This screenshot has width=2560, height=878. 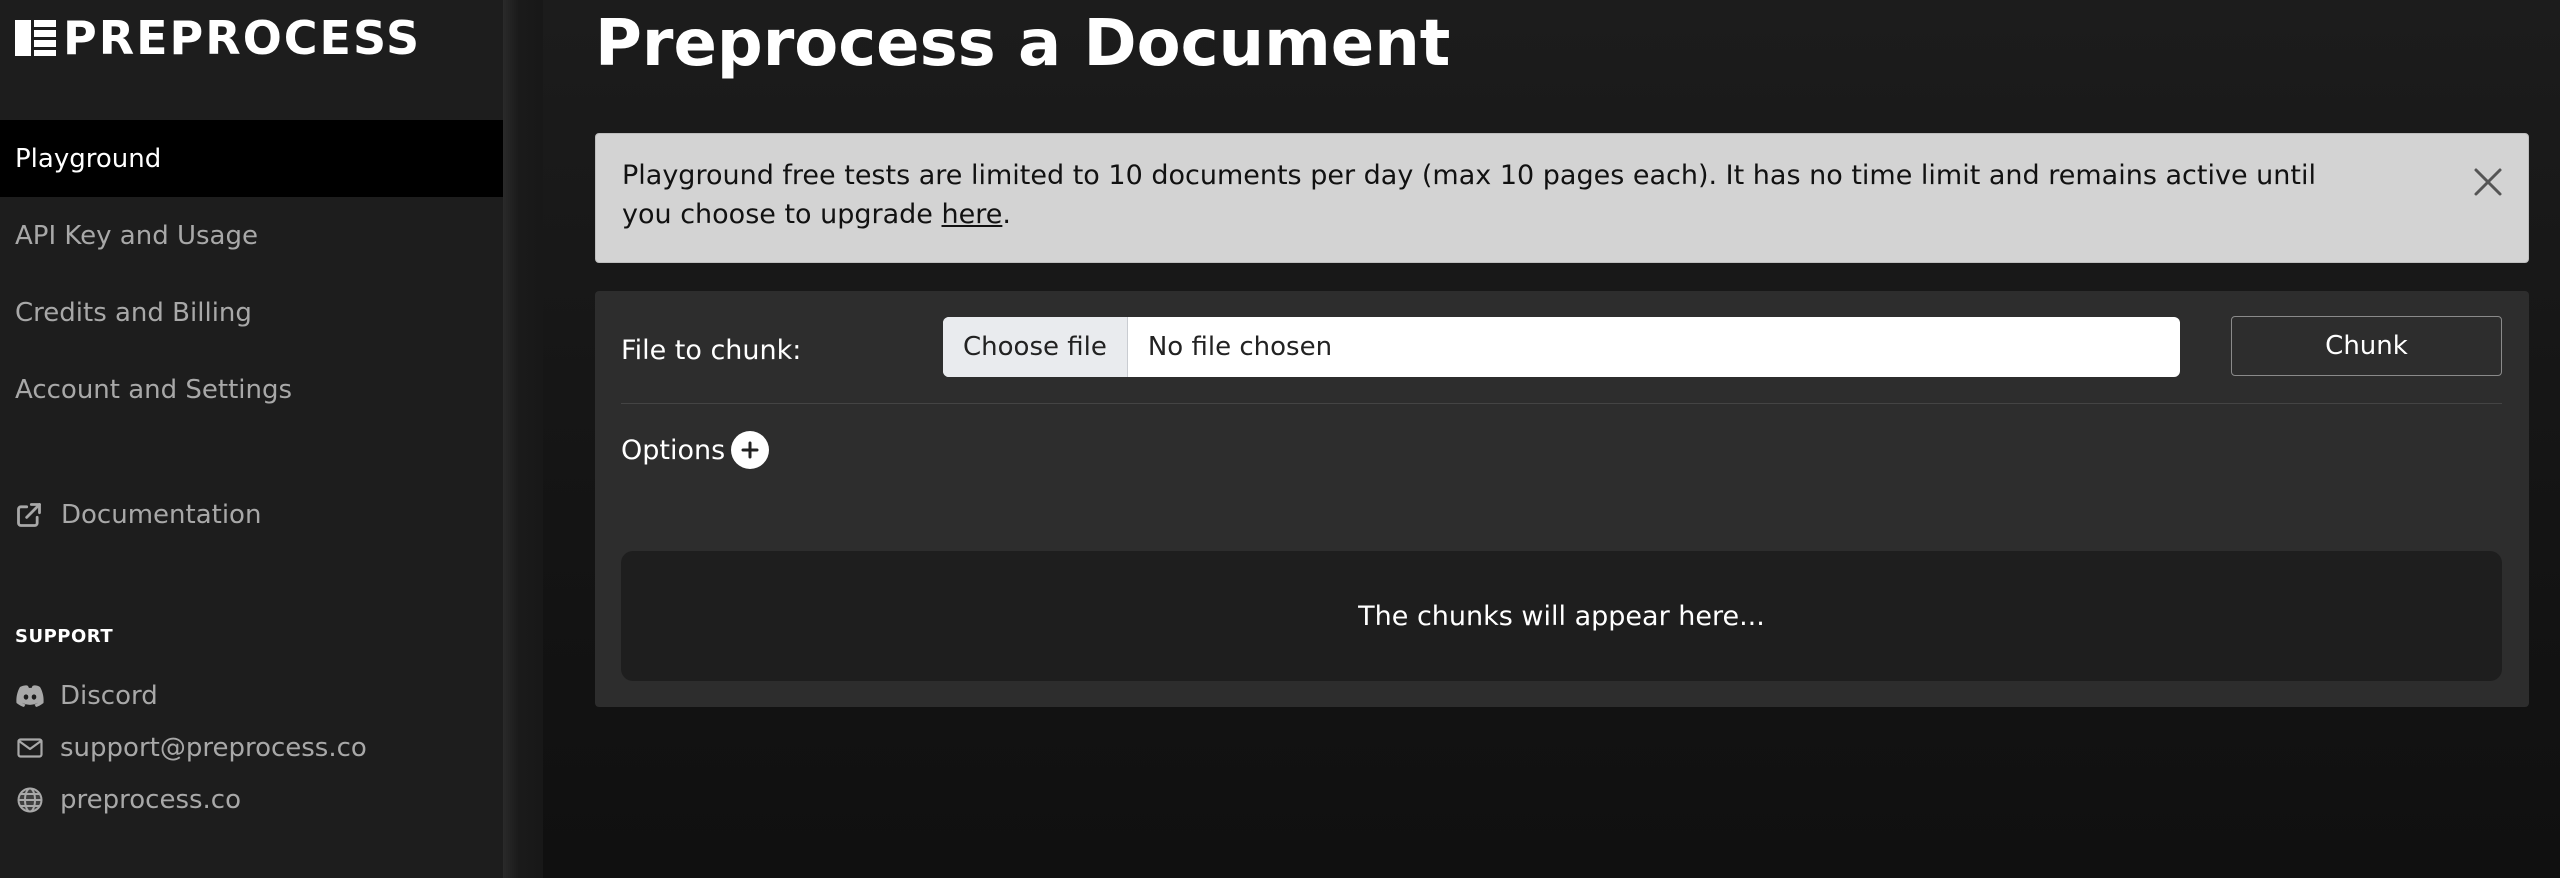 I want to click on sidebar-divider, so click(x=523, y=439).